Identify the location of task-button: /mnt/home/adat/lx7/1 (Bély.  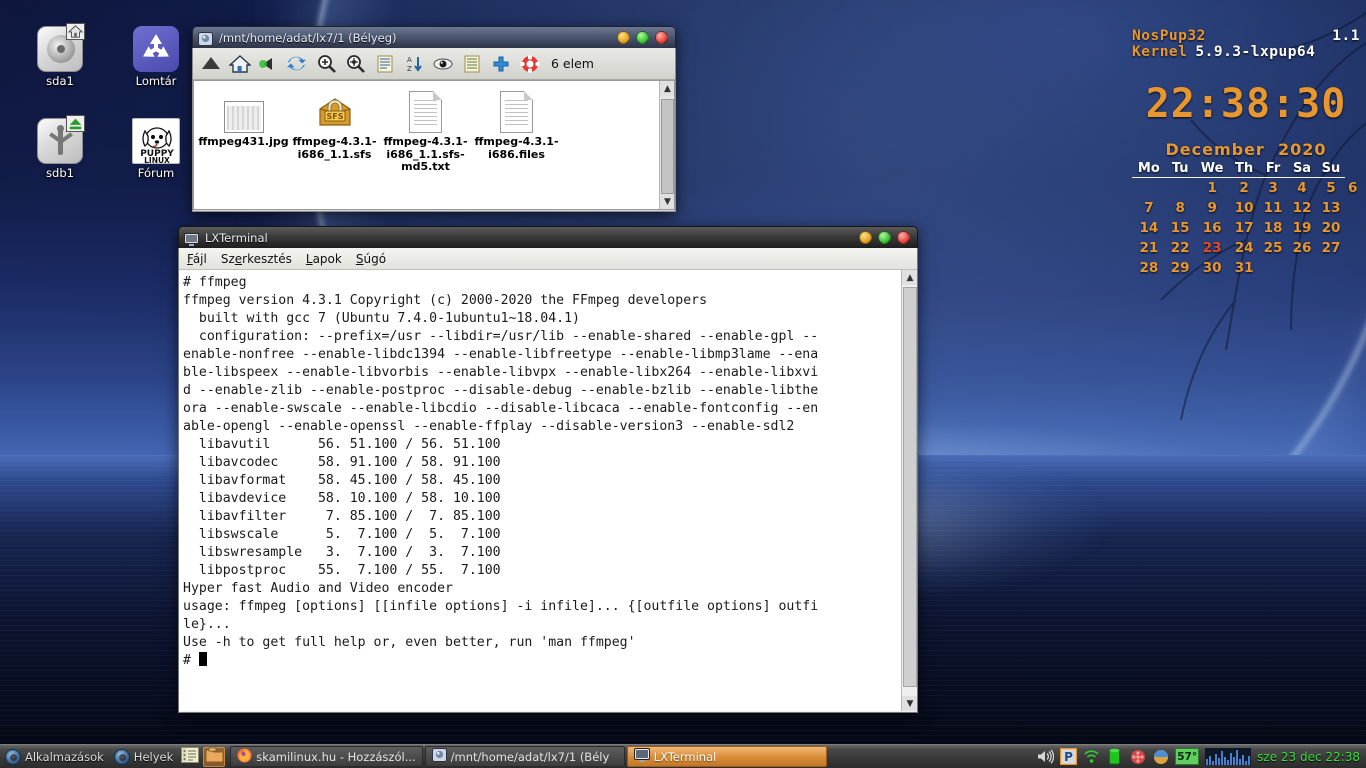
(524, 756).